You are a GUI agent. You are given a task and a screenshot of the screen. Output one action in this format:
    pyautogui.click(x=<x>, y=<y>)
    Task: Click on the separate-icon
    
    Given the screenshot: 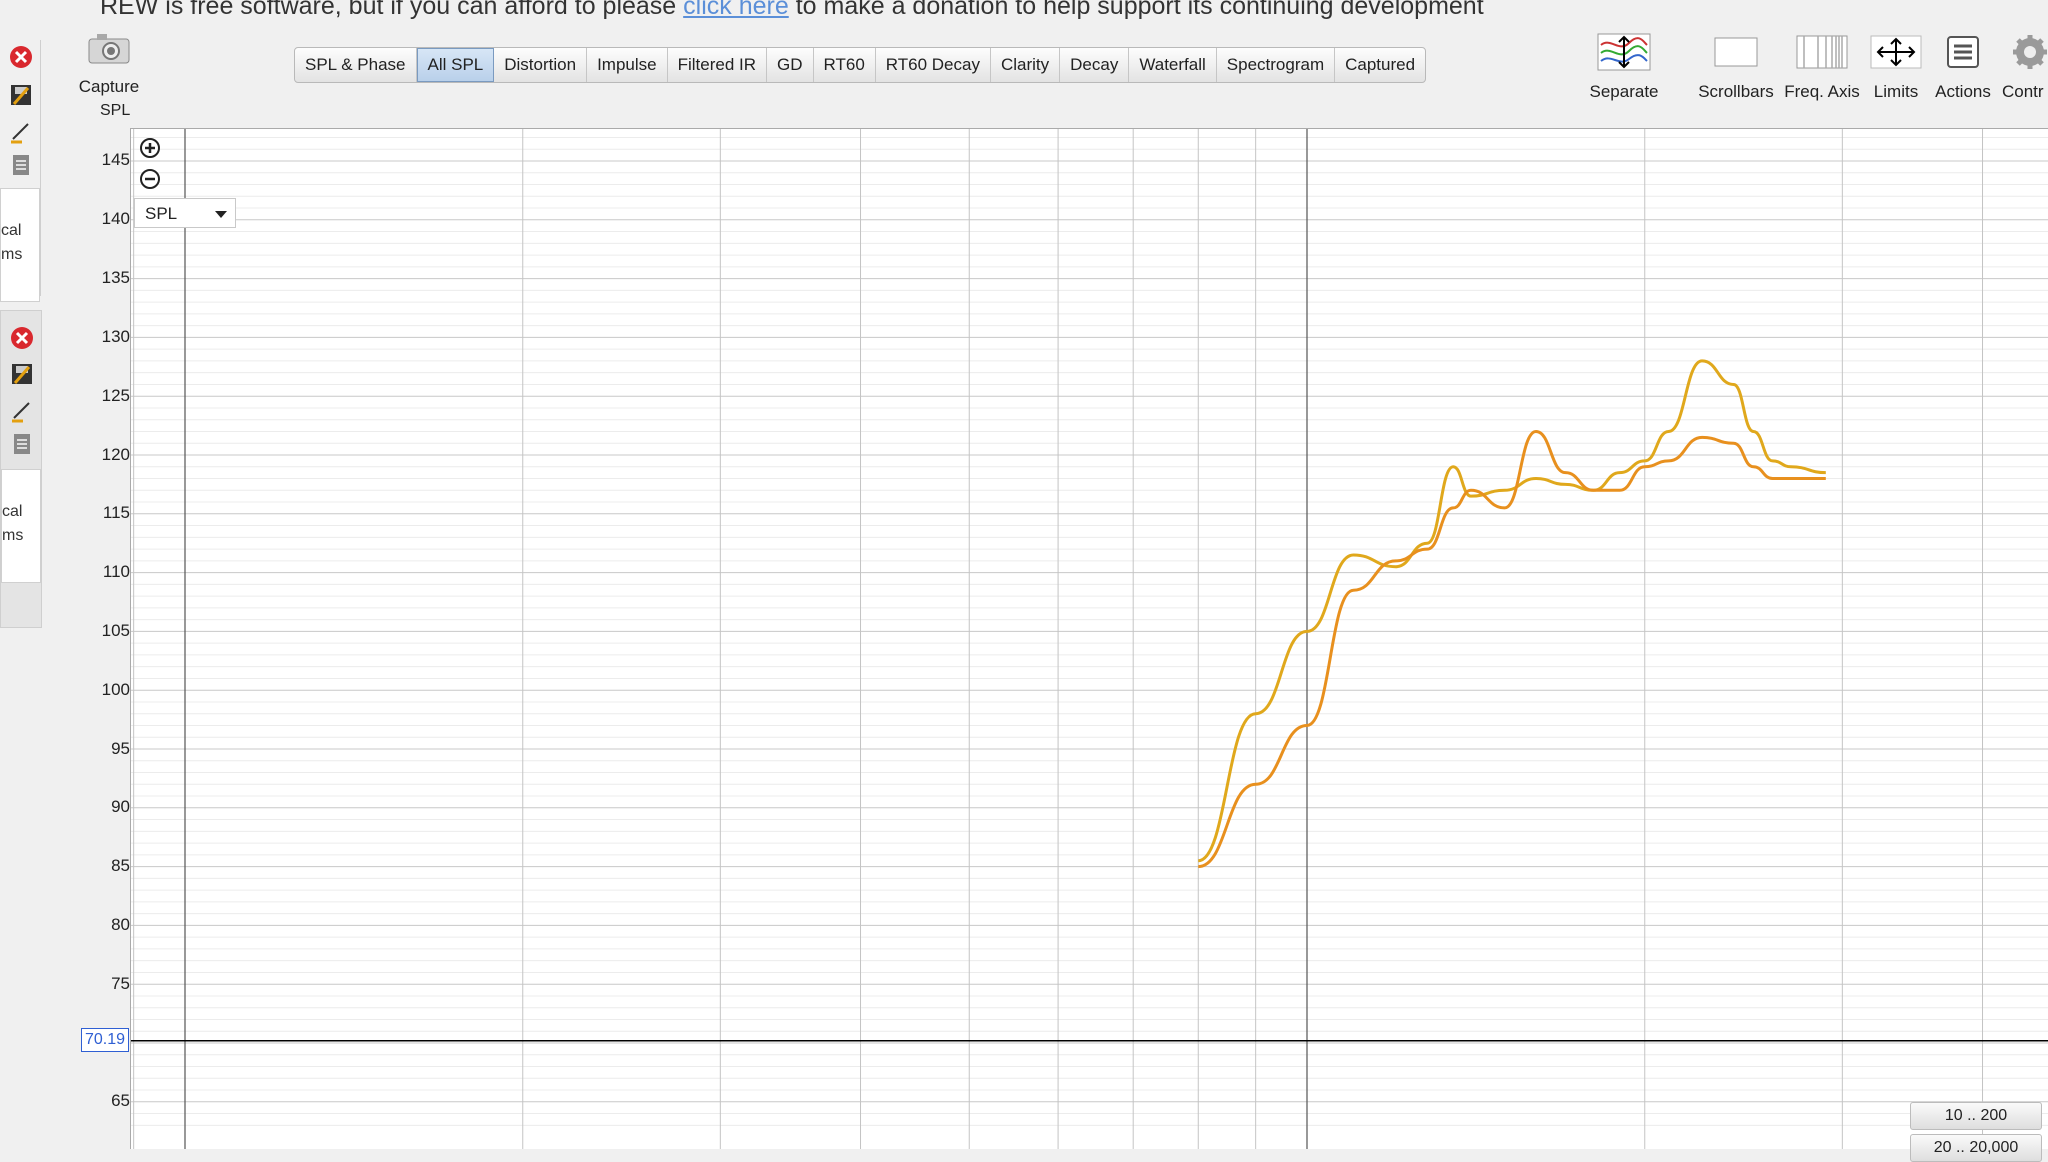 What is the action you would take?
    pyautogui.click(x=1624, y=52)
    